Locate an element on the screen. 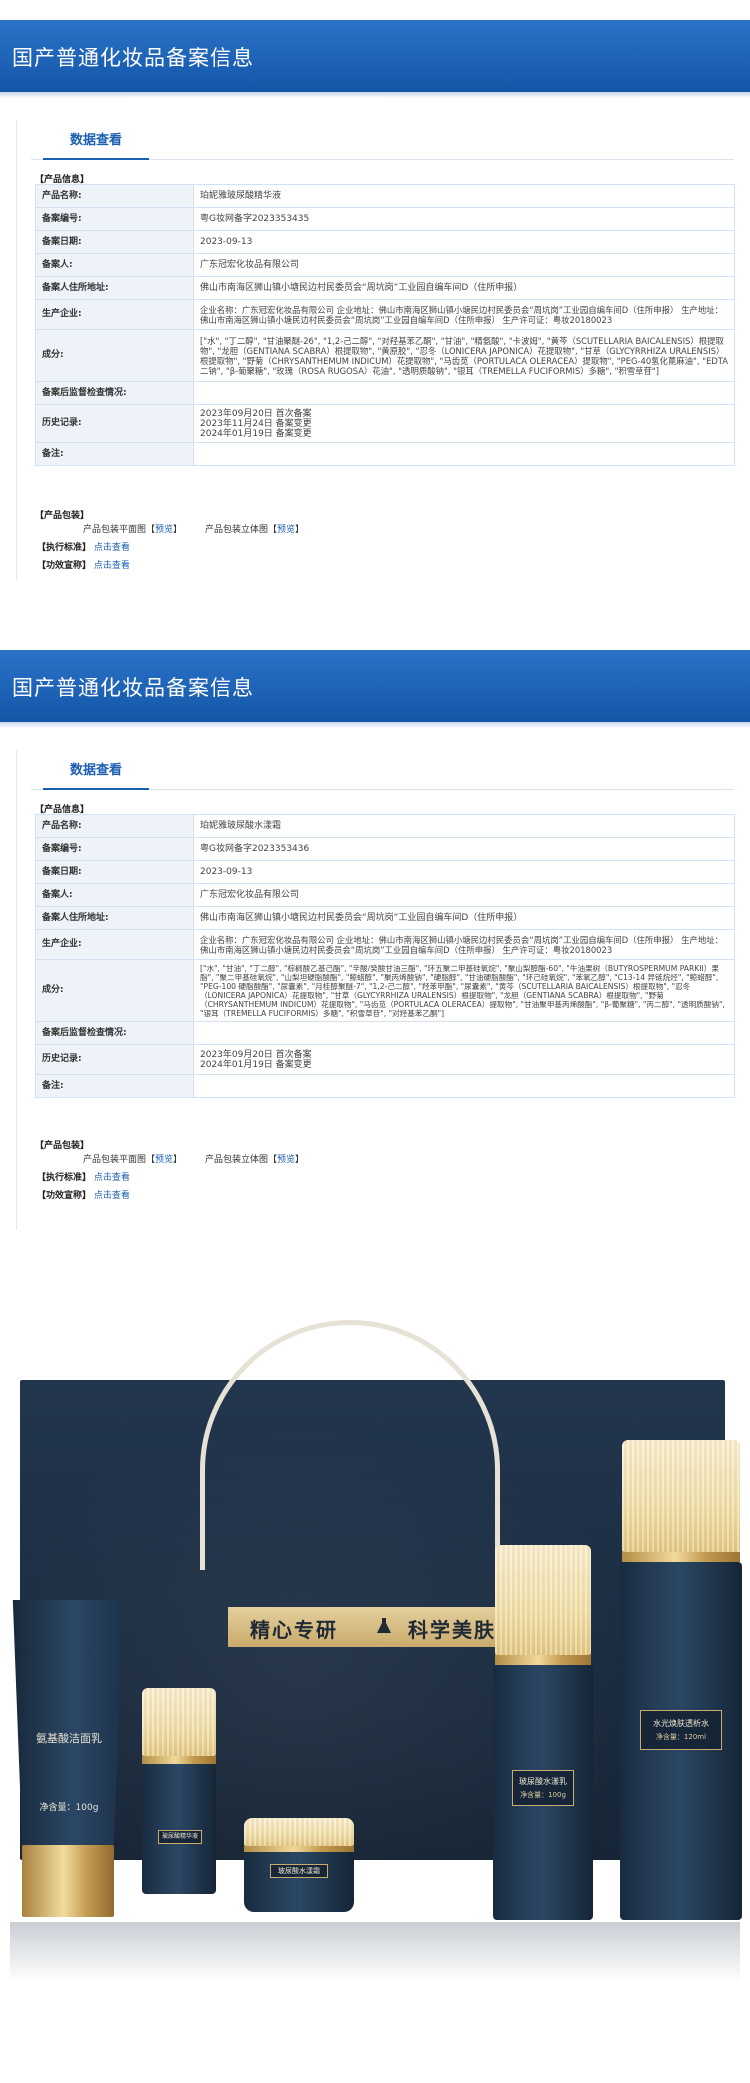  slogan-left: 精心专研 is located at coordinates (294, 1630).